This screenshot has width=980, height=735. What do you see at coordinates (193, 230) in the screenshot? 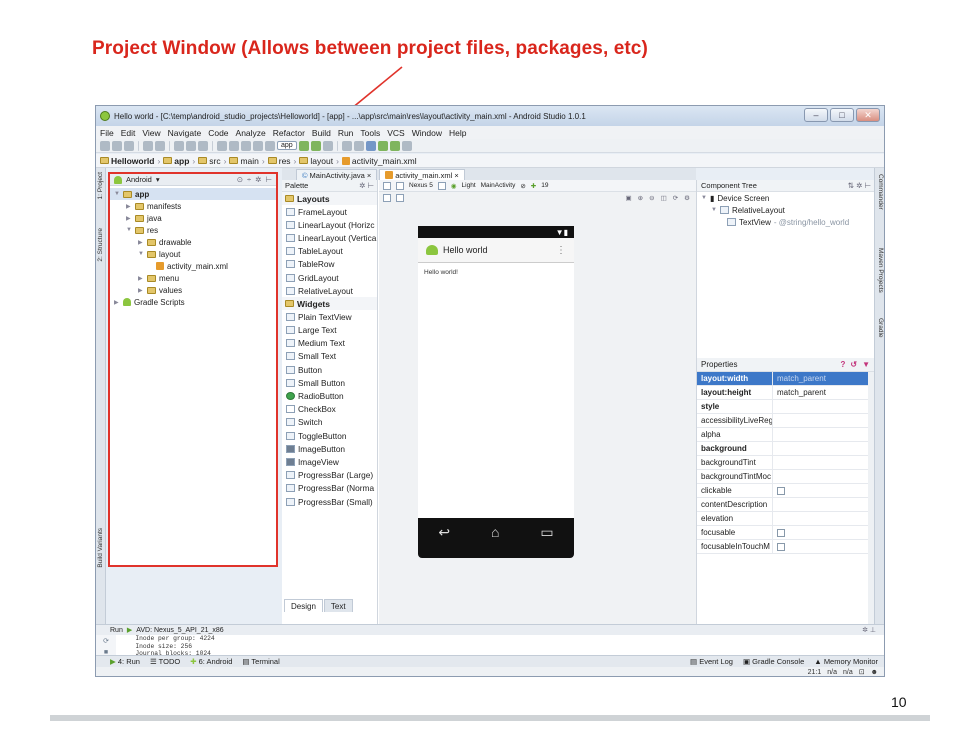
I see `tree-item-res: ▼ res` at bounding box center [193, 230].